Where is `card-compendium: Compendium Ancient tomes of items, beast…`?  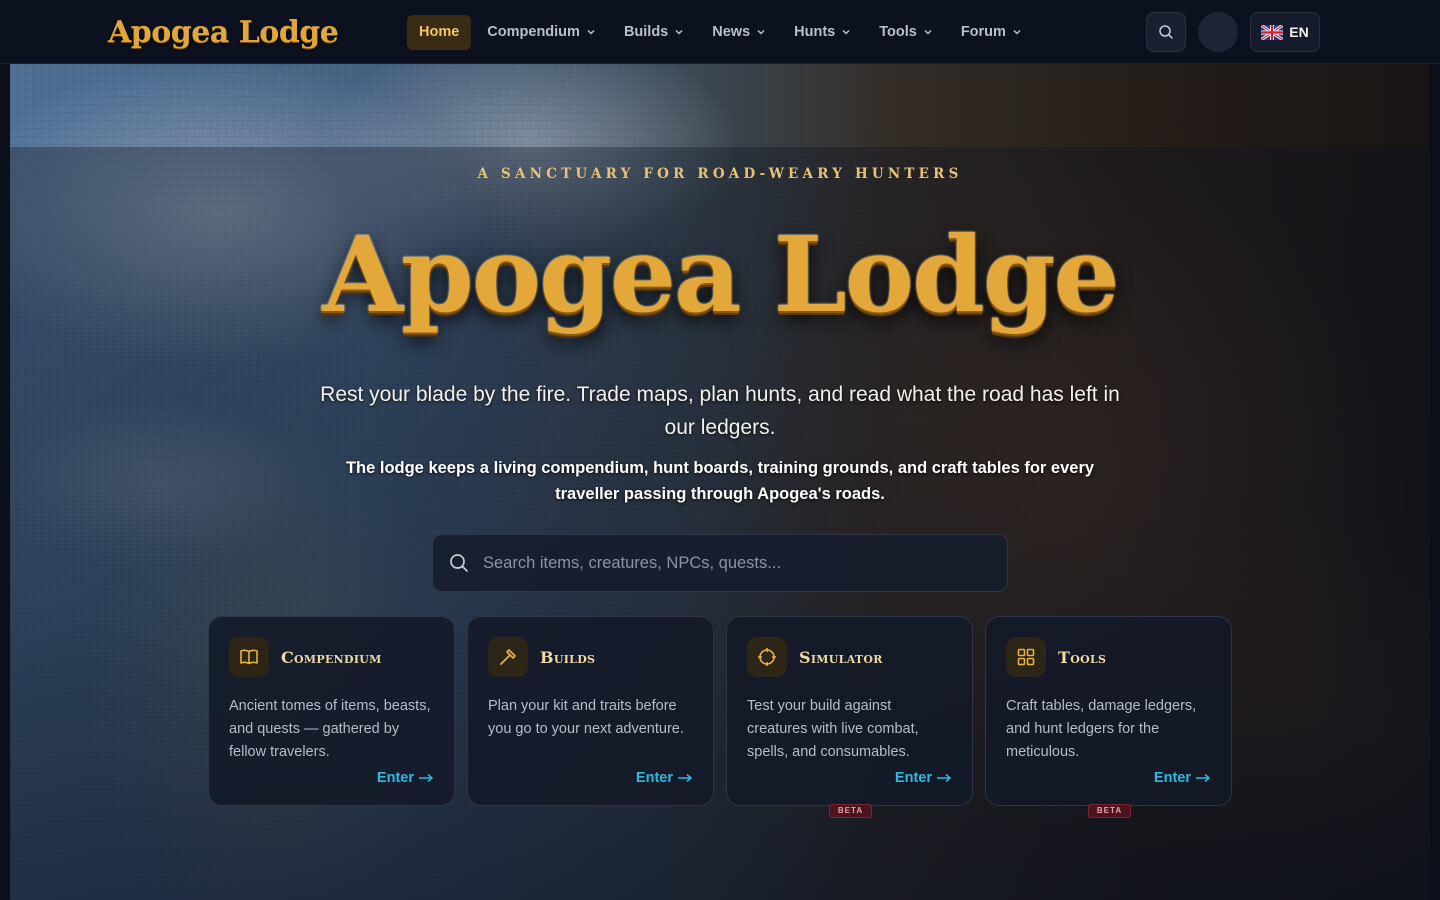 card-compendium: Compendium Ancient tomes of items, beast… is located at coordinates (331, 711).